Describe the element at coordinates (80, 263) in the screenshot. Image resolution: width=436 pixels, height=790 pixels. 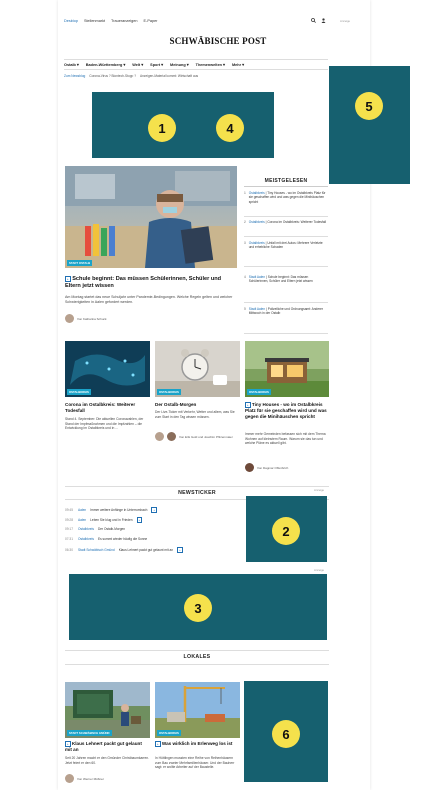
I see `hero-tag: STADT OSTALB` at that location.